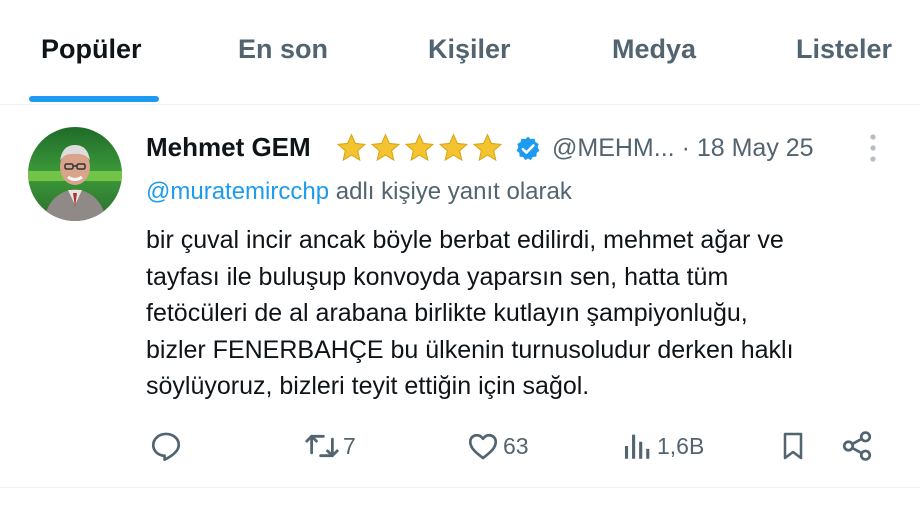 The height and width of the screenshot is (506, 920). I want to click on tab-lists: Listeler, so click(844, 49).